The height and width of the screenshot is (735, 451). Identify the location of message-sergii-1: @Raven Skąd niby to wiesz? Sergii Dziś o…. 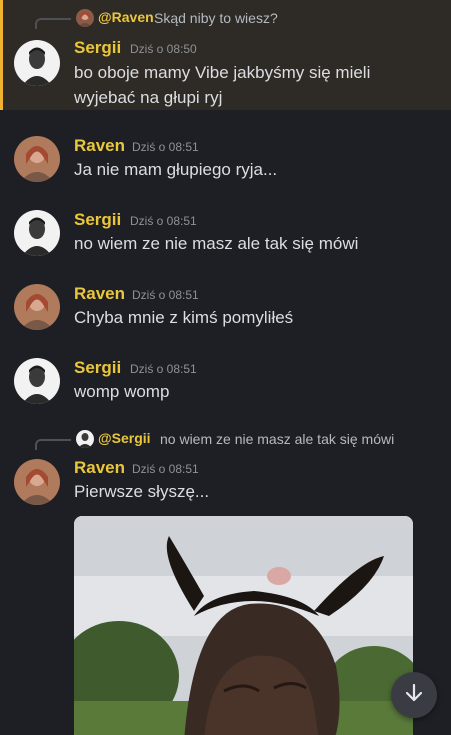
(225, 55).